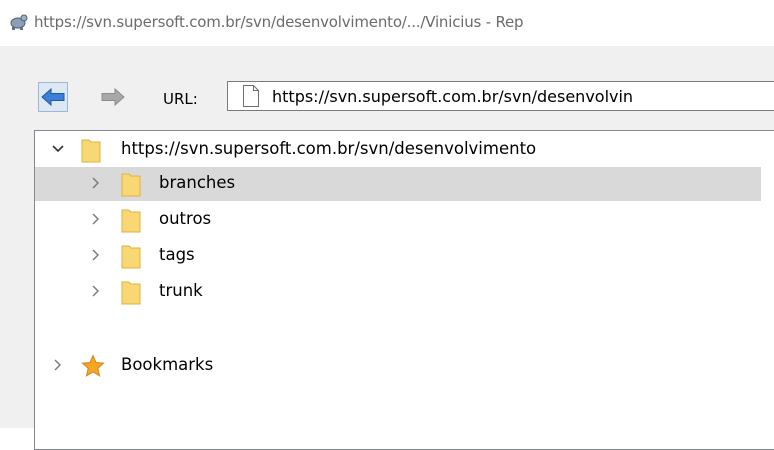 This screenshot has width=774, height=450. What do you see at coordinates (180, 99) in the screenshot?
I see `url-label: URL:` at bounding box center [180, 99].